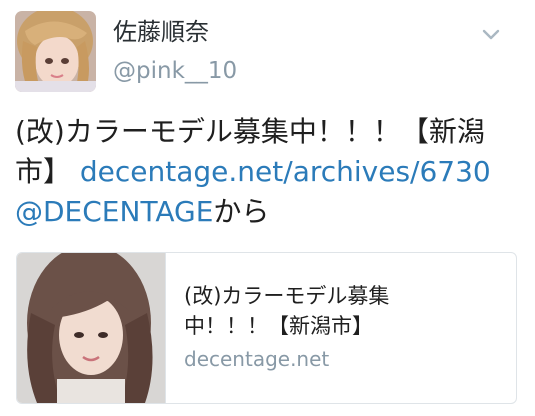 The height and width of the screenshot is (416, 535). Describe the element at coordinates (314, 311) in the screenshot. I see `card-title: (改)カラーモデル募集 中！！！【新潟市】` at that location.